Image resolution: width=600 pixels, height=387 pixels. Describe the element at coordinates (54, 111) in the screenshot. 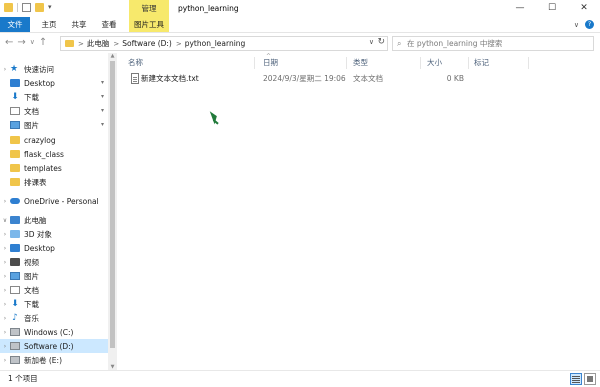

I see `nav-quick-documents: 文档 ▾` at that location.